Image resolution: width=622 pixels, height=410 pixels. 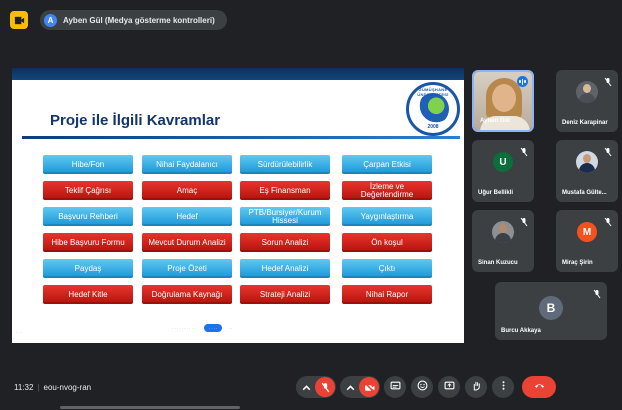 I want to click on university-logo: GÜMÜŞHANE ÜNİVERSİTESİ 2008, so click(x=433, y=109).